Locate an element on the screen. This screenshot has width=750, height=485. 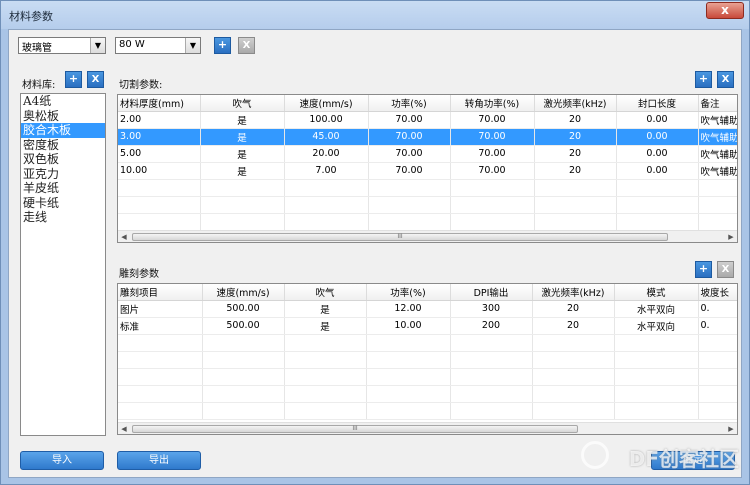
table-cell: 7.00 is located at coordinates (326, 171).